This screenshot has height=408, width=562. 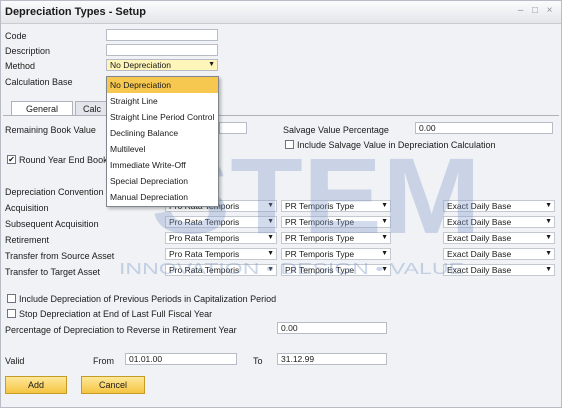 What do you see at coordinates (162, 181) in the screenshot?
I see `method-option: Special Depreciation` at bounding box center [162, 181].